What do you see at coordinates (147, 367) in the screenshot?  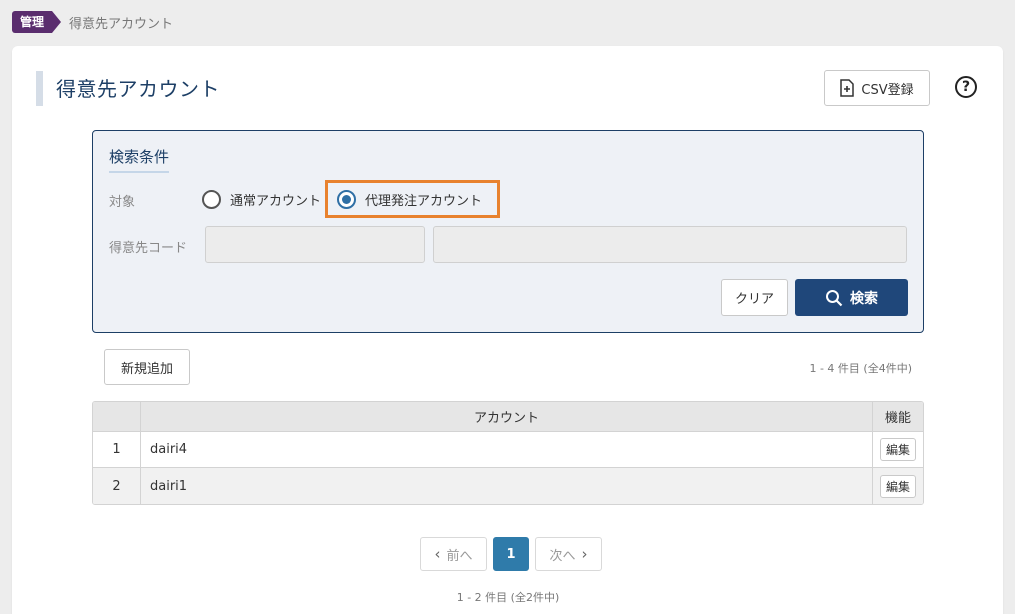 I see `add-new-button: 新規追加` at bounding box center [147, 367].